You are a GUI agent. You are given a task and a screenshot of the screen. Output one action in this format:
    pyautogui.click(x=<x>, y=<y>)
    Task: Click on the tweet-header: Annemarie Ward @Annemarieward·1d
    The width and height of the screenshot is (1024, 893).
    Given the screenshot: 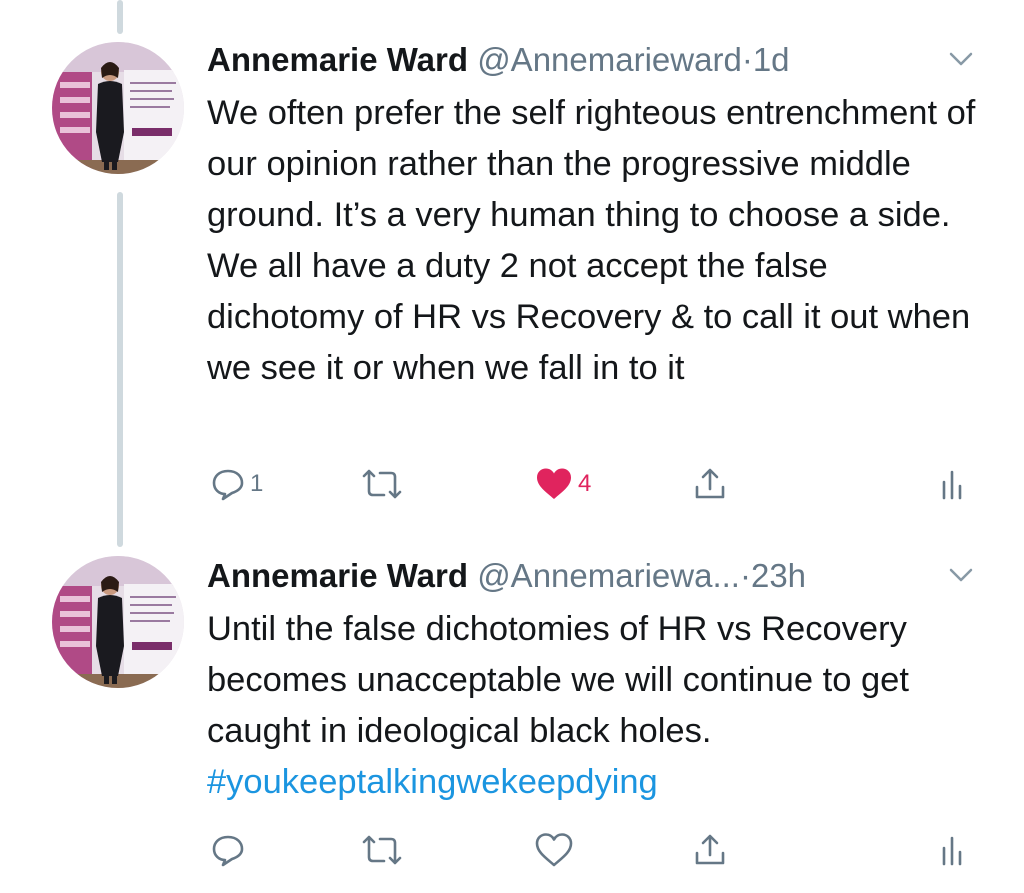 What is the action you would take?
    pyautogui.click(x=595, y=60)
    